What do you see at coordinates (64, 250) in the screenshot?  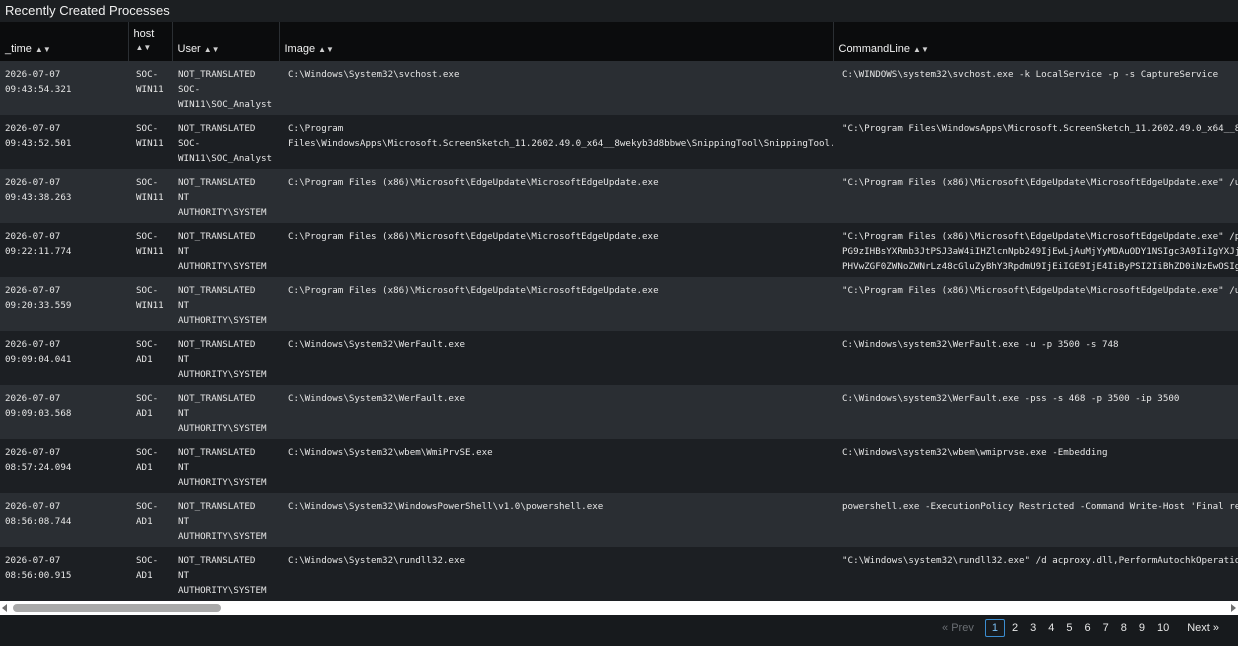 I see `cell-time: 2026-07-07 09:22:11.774` at bounding box center [64, 250].